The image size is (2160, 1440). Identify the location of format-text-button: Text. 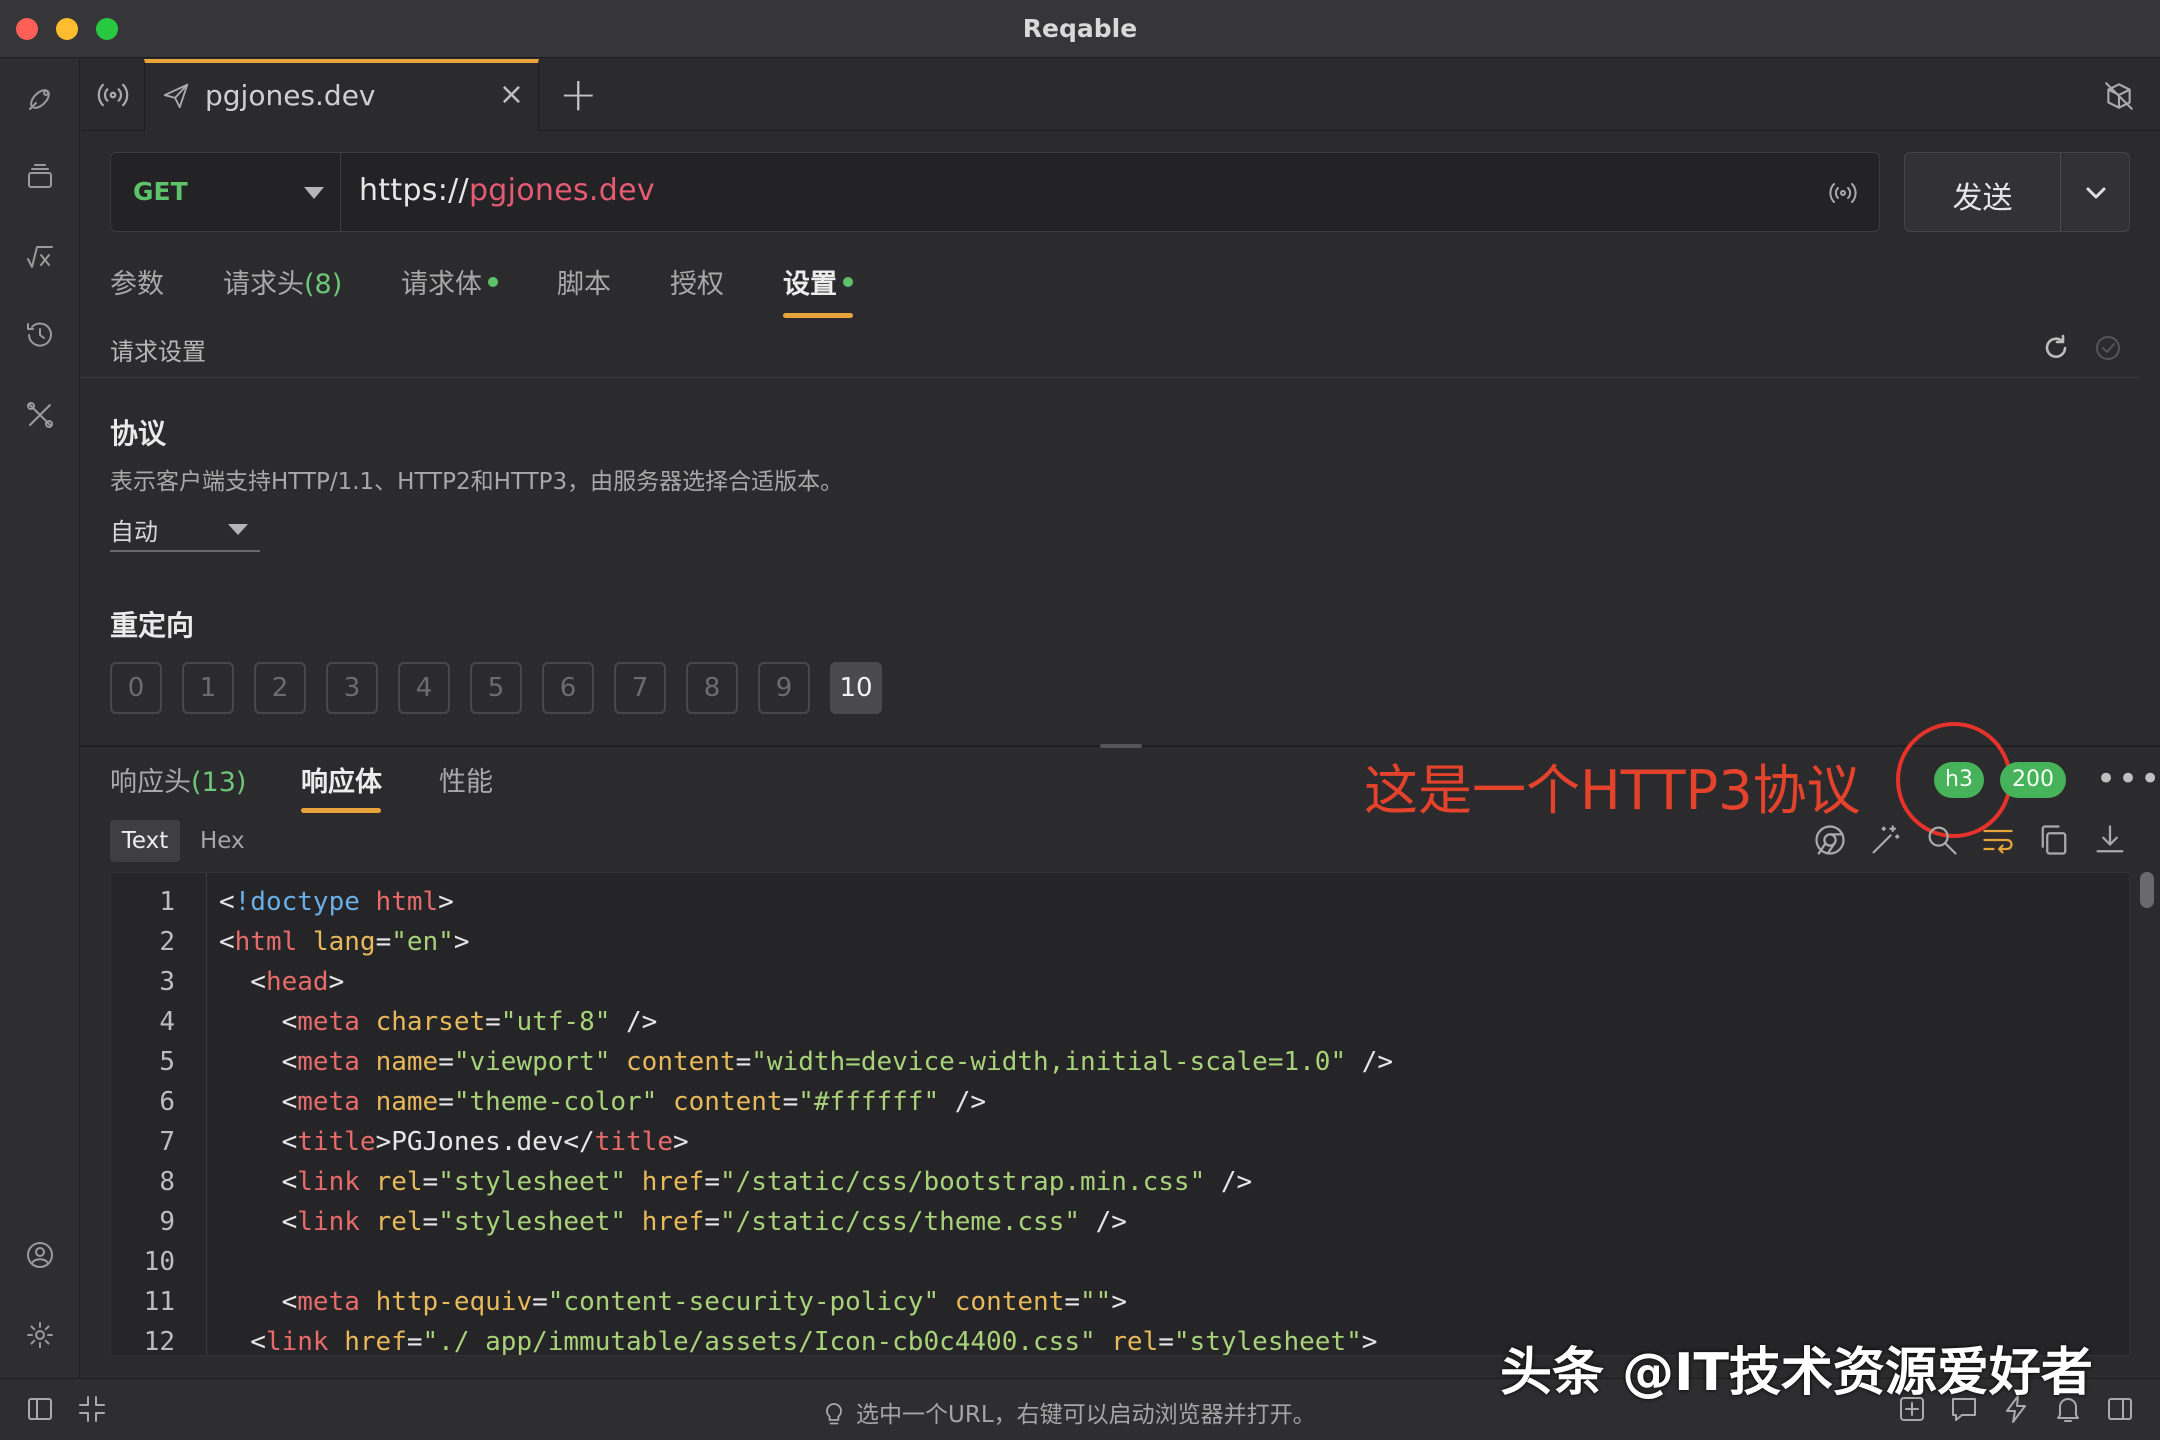
(145, 841).